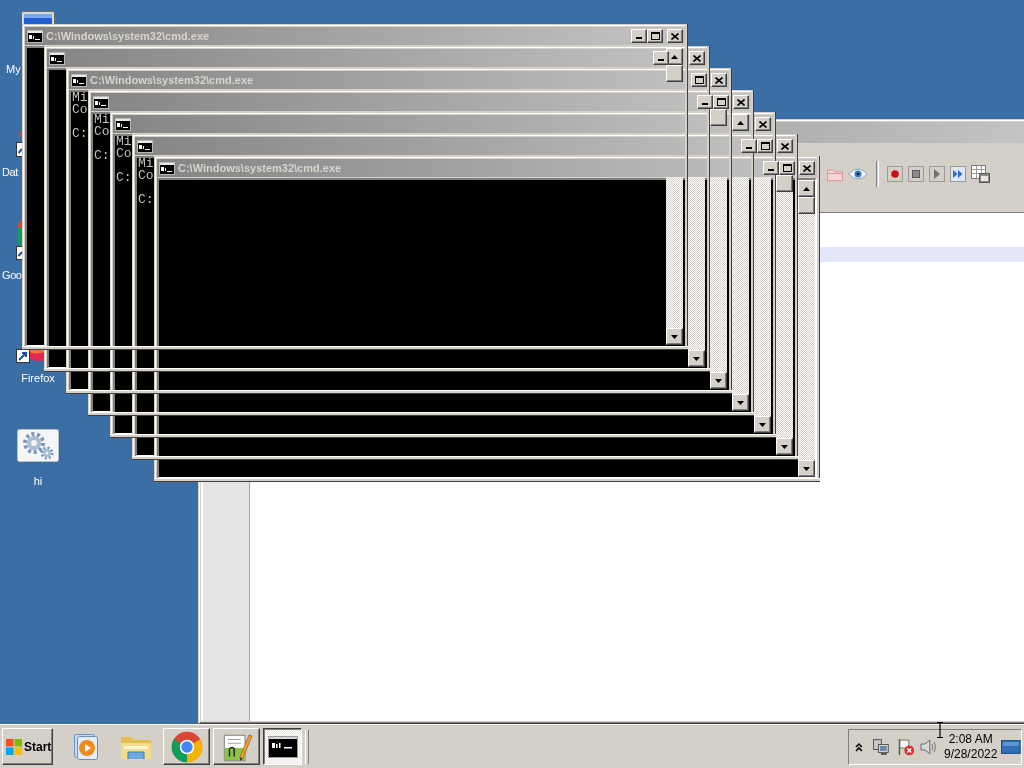  Describe the element at coordinates (895, 174) in the screenshot. I see `record-icon` at that location.